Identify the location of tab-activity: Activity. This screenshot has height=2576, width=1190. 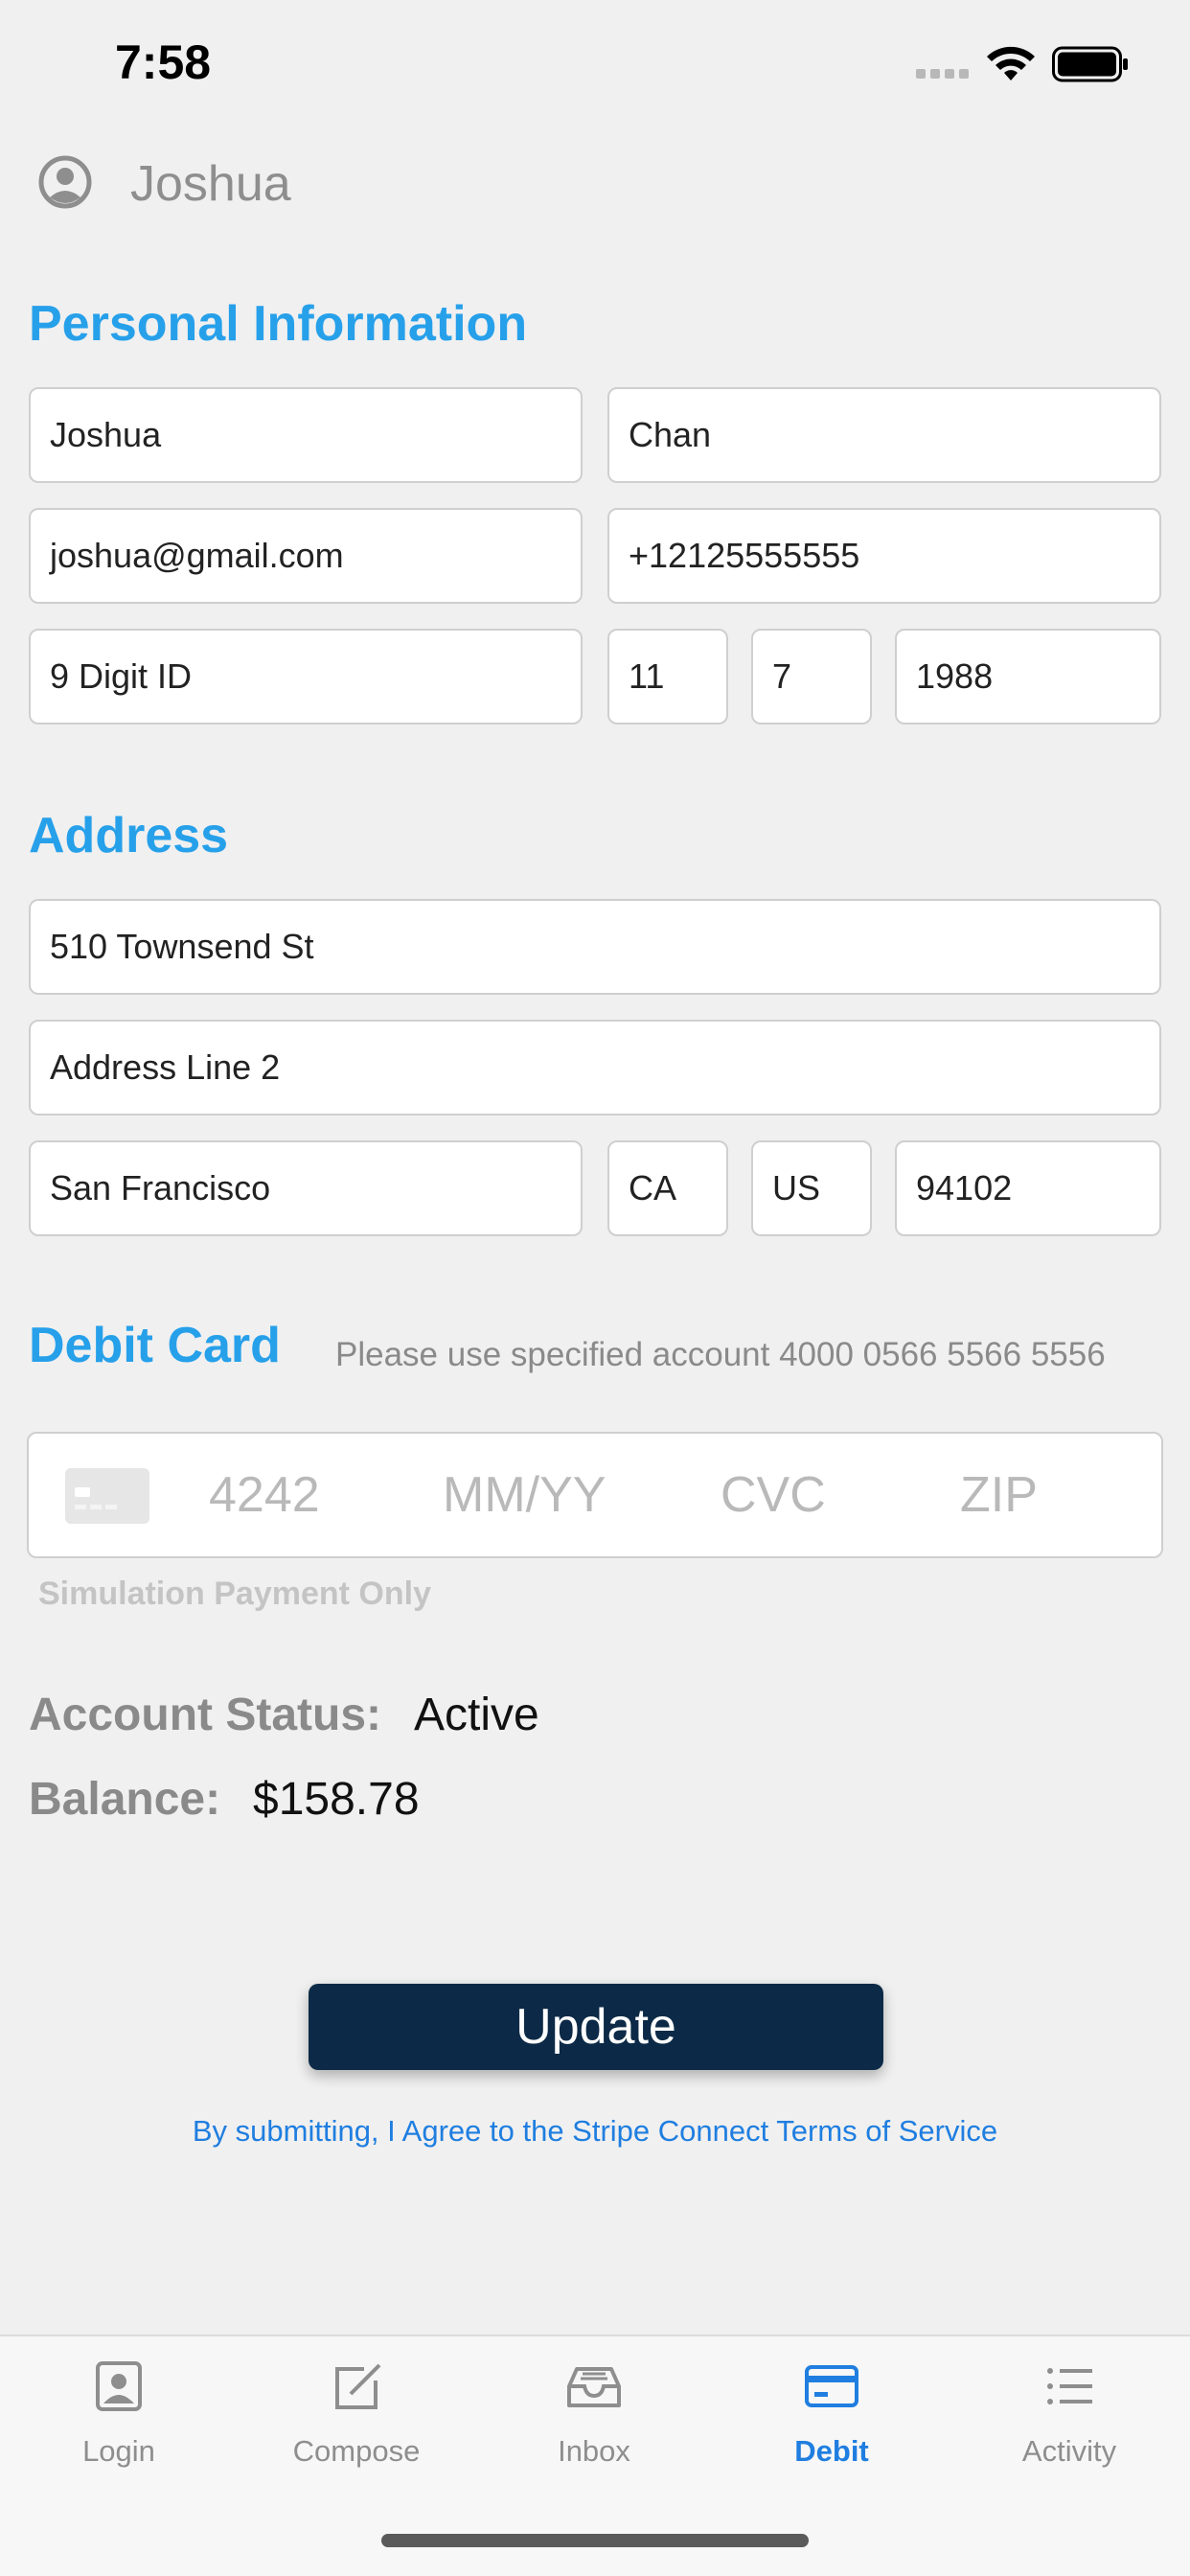
(1069, 2413).